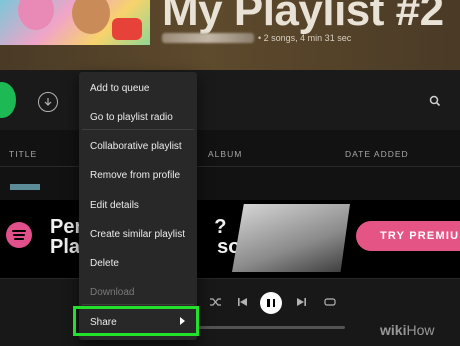 The image size is (460, 346). What do you see at coordinates (377, 154) in the screenshot?
I see `column-date-added: DATE ADDED` at bounding box center [377, 154].